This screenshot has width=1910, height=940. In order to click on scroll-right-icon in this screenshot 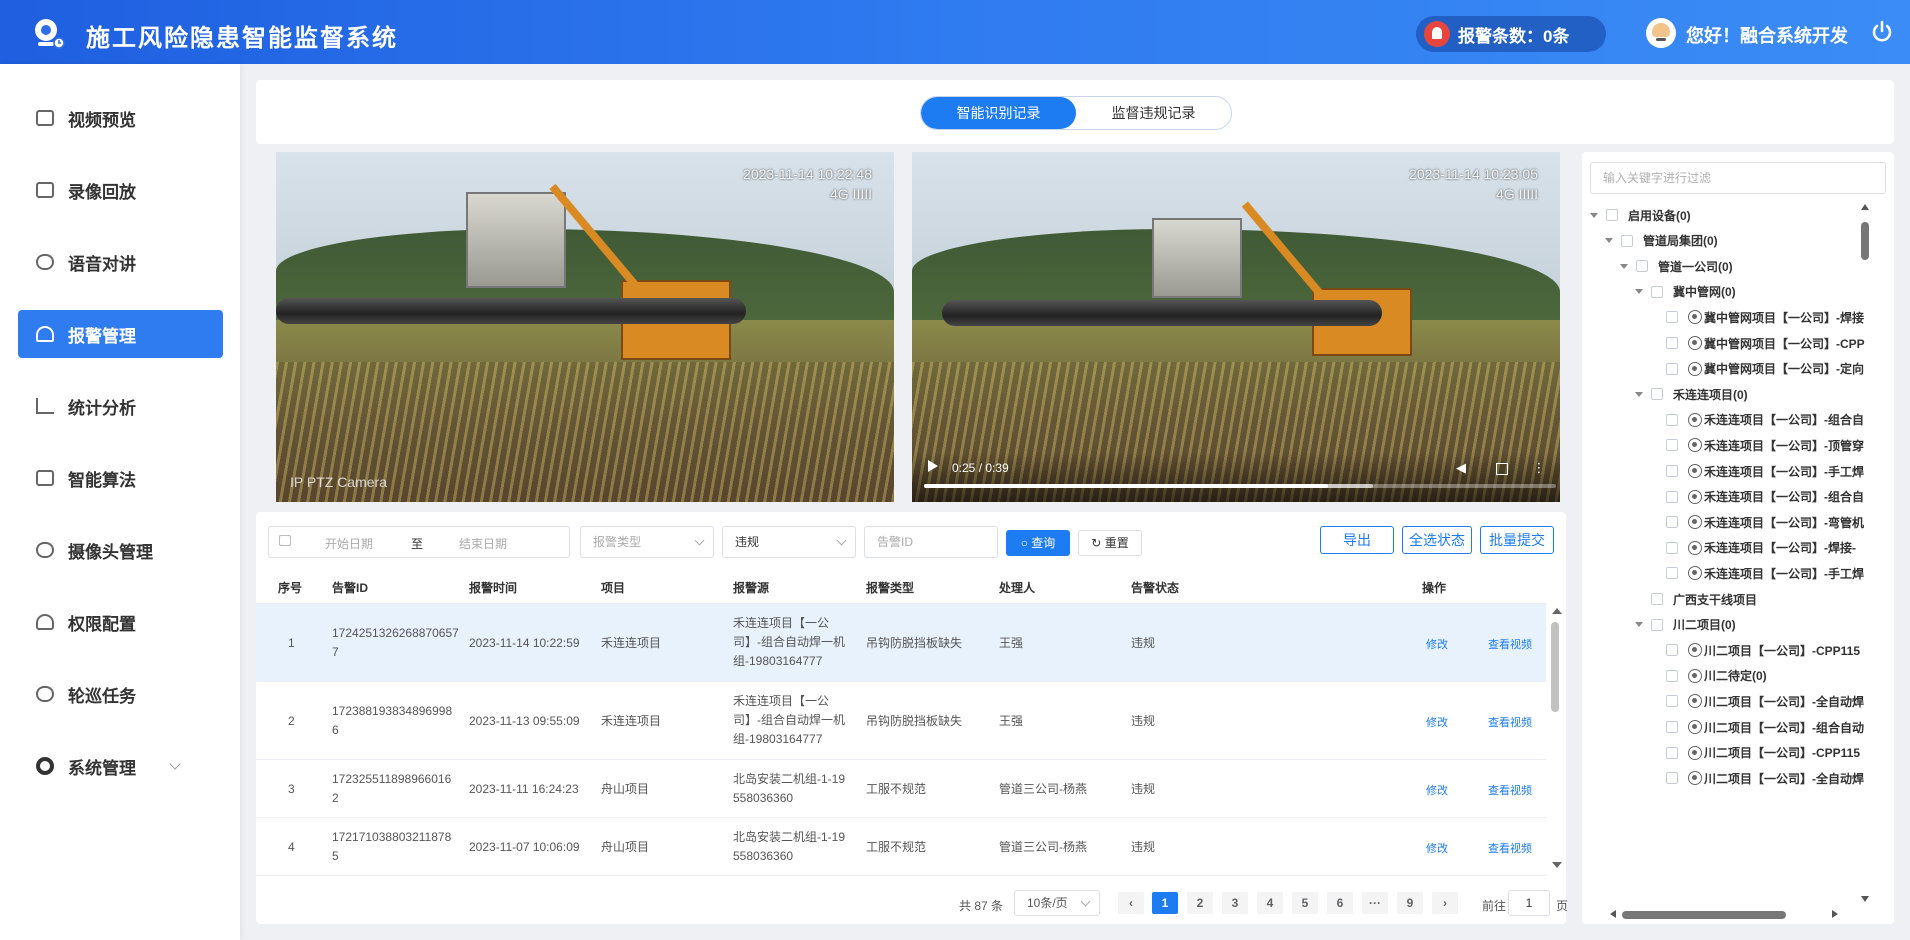, I will do `click(1835, 914)`.